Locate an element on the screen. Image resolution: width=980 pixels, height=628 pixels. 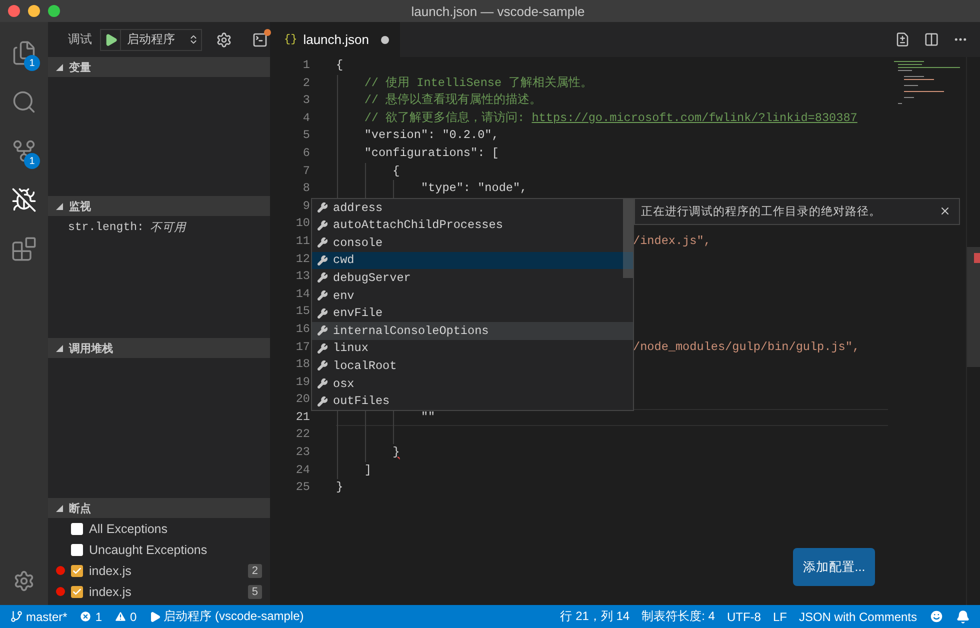
window-close-button is located at coordinates (14, 11).